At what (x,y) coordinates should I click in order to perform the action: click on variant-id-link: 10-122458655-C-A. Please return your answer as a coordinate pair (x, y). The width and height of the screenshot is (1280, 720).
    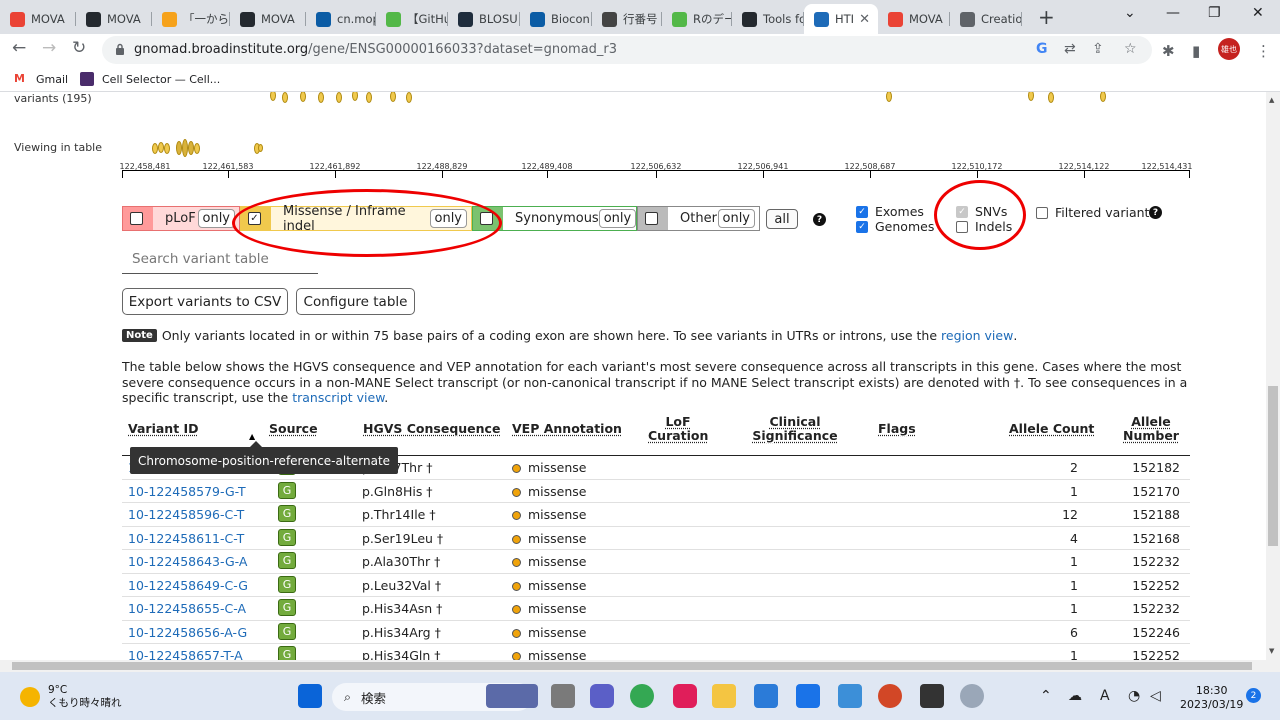
    Looking at the image, I should click on (187, 608).